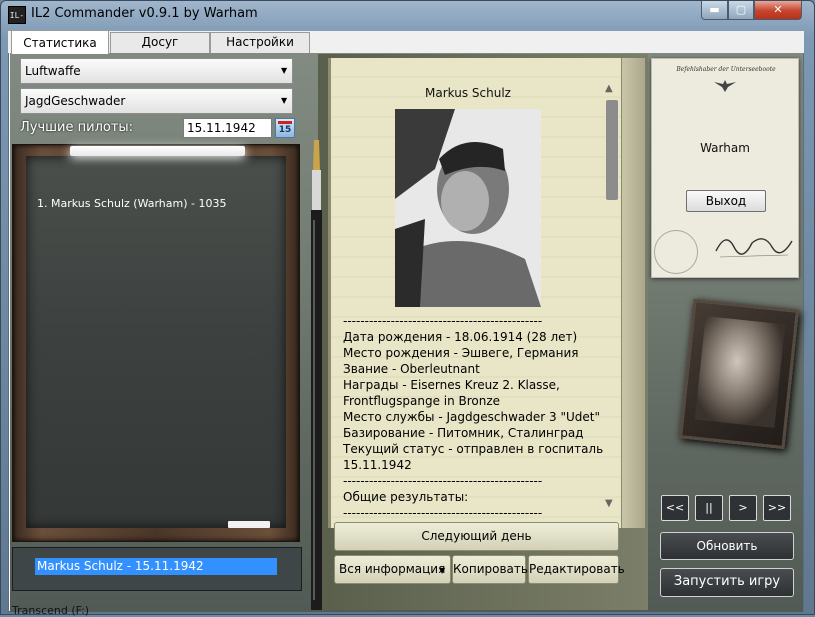 This screenshot has height=617, width=815. Describe the element at coordinates (451, 385) in the screenshot. I see `awards-line-1: Награды - Eisernes Kreuz 2. Klasse,` at that location.